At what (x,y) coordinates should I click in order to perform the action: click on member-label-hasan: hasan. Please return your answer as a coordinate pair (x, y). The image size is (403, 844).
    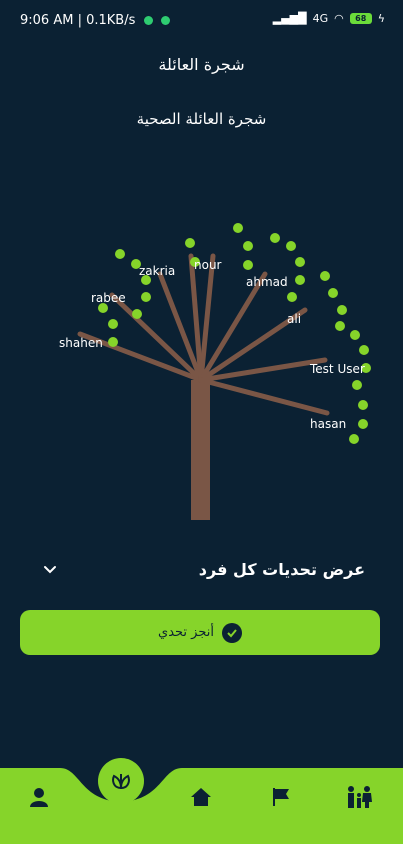
    Looking at the image, I should click on (328, 424).